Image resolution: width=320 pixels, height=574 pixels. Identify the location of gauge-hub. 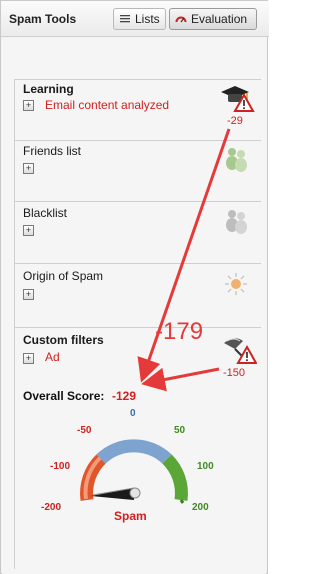
(135, 493).